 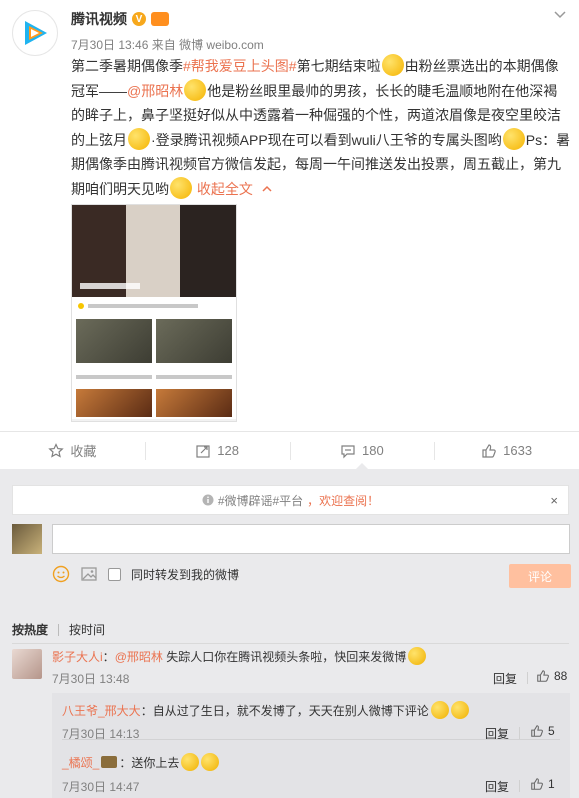 What do you see at coordinates (343, 500) in the screenshot?
I see `notice-highlight: ，欢迎查阅！` at bounding box center [343, 500].